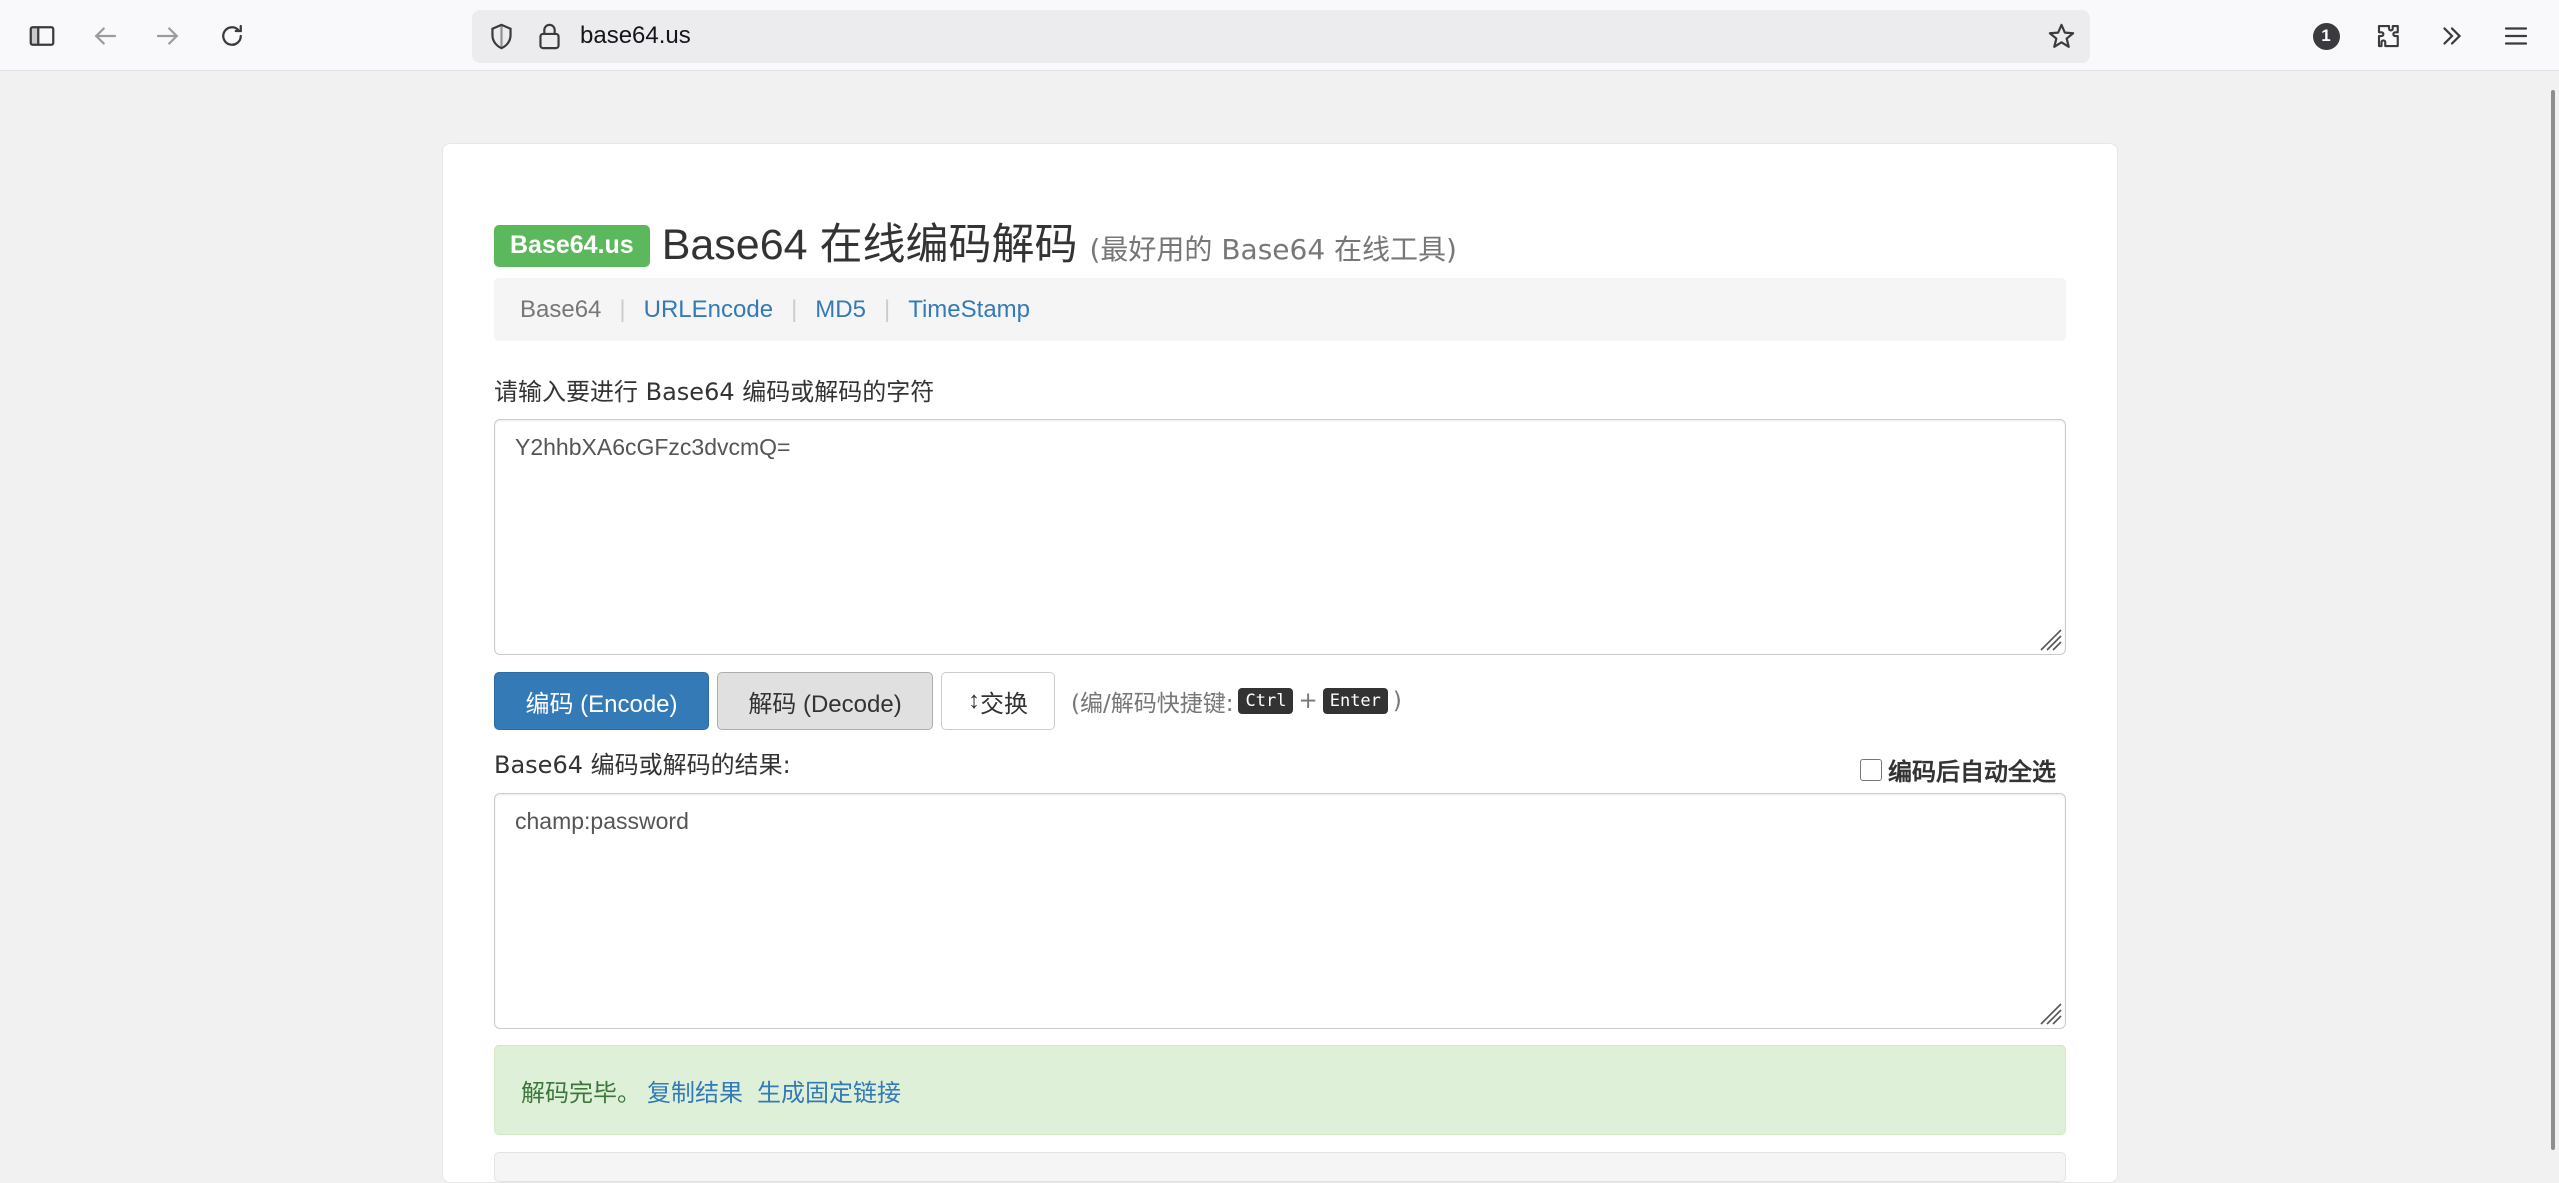 The width and height of the screenshot is (2559, 1183). Describe the element at coordinates (825, 701) in the screenshot. I see `decode-button: 解码 (Decode)` at that location.